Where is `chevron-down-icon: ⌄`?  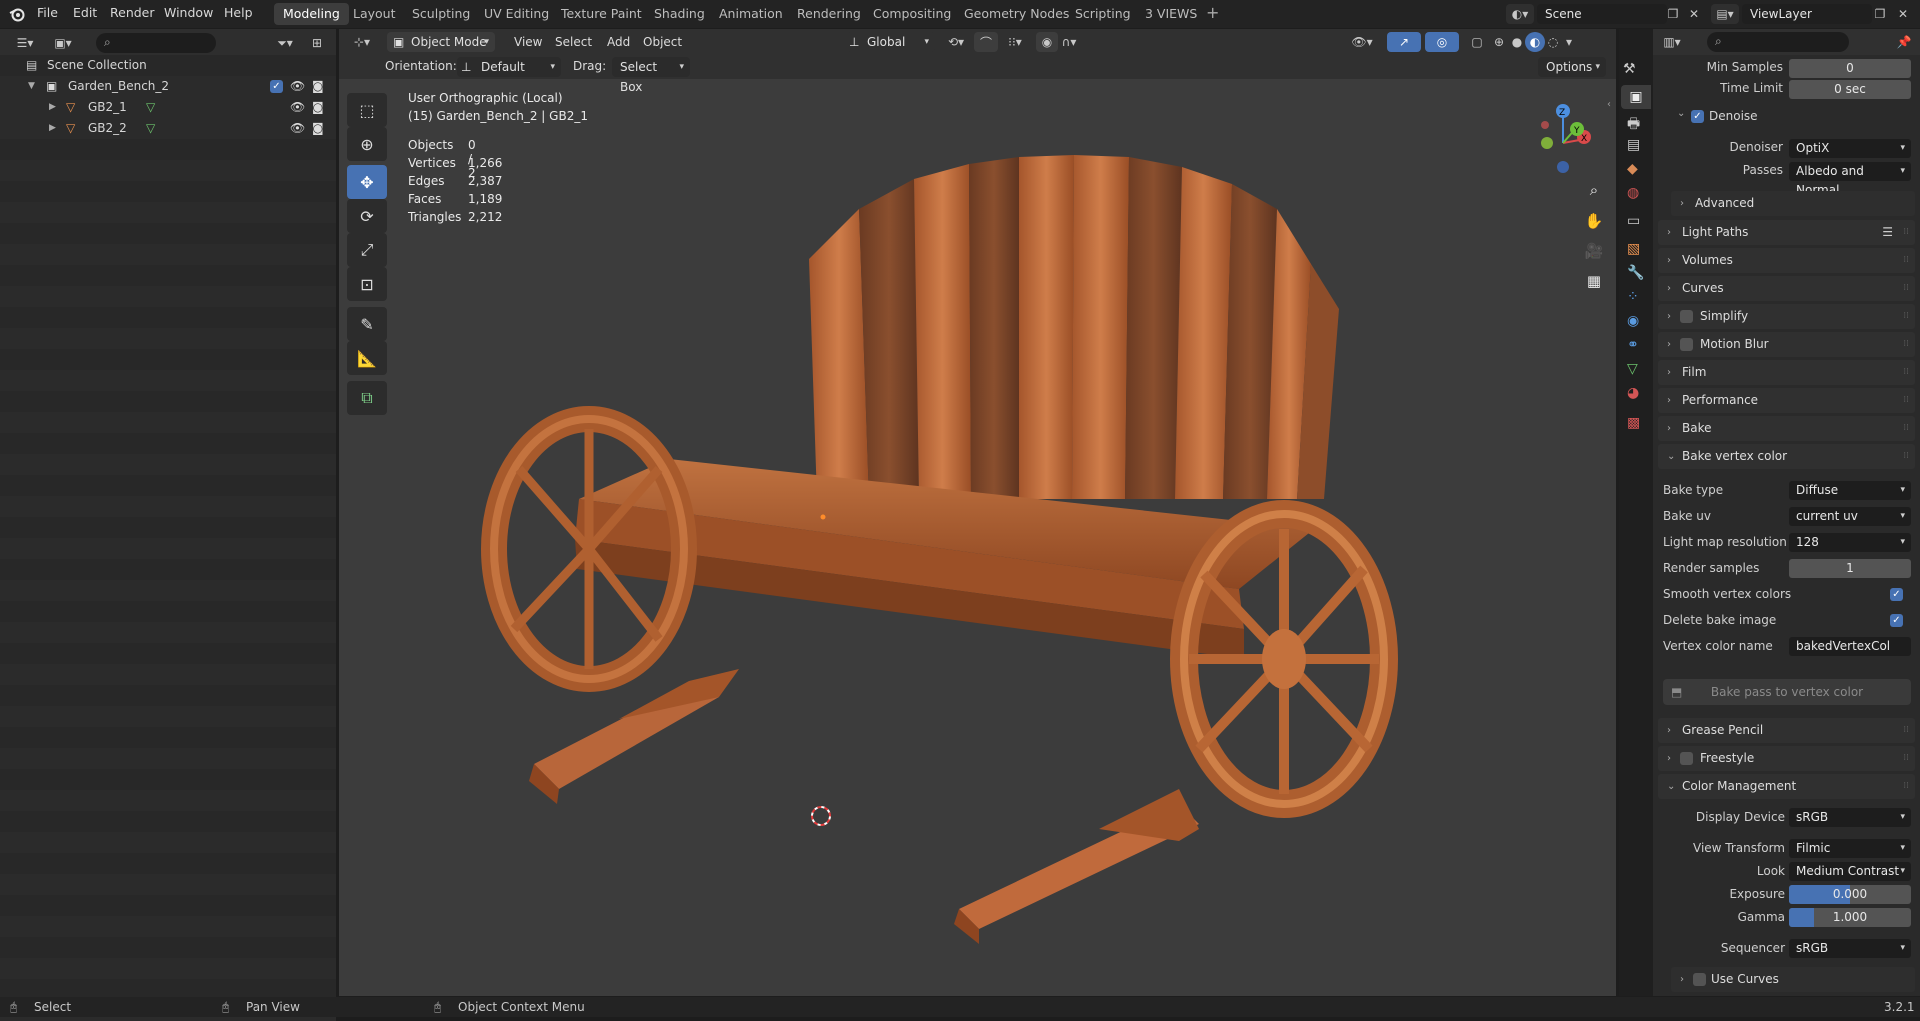
chevron-down-icon: ⌄ is located at coordinates (1681, 113).